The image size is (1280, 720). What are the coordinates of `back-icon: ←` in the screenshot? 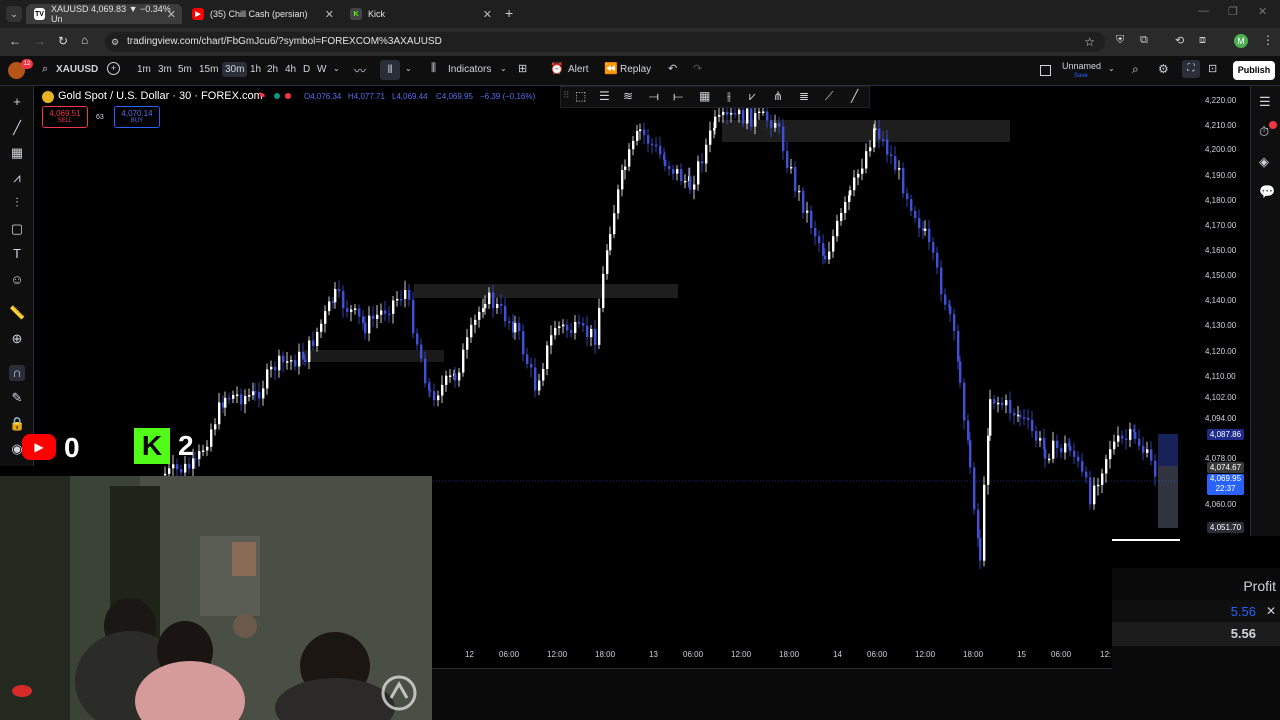 It's located at (15, 41).